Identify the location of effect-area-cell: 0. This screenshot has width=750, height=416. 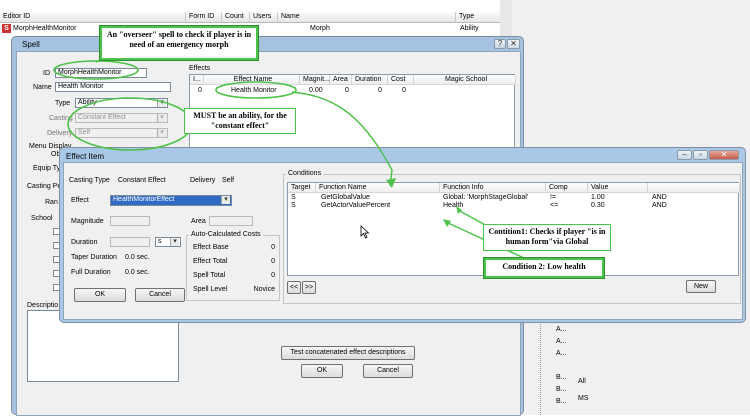
(347, 90).